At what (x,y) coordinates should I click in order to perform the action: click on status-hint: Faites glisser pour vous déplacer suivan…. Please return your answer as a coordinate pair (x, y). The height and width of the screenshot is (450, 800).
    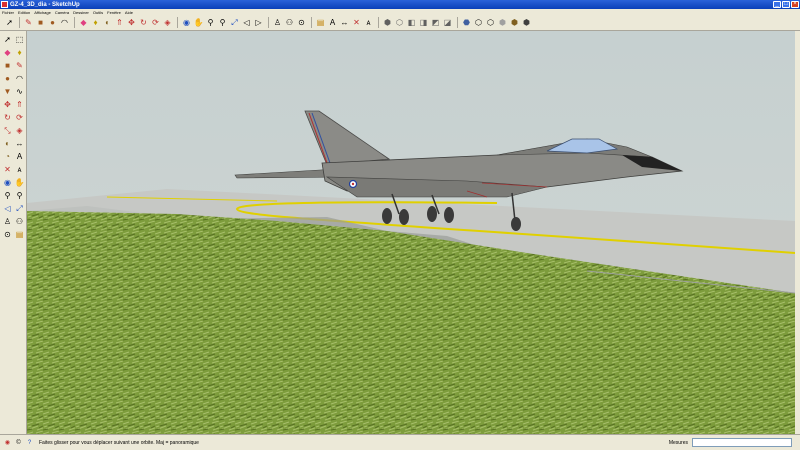
    Looking at the image, I should click on (119, 442).